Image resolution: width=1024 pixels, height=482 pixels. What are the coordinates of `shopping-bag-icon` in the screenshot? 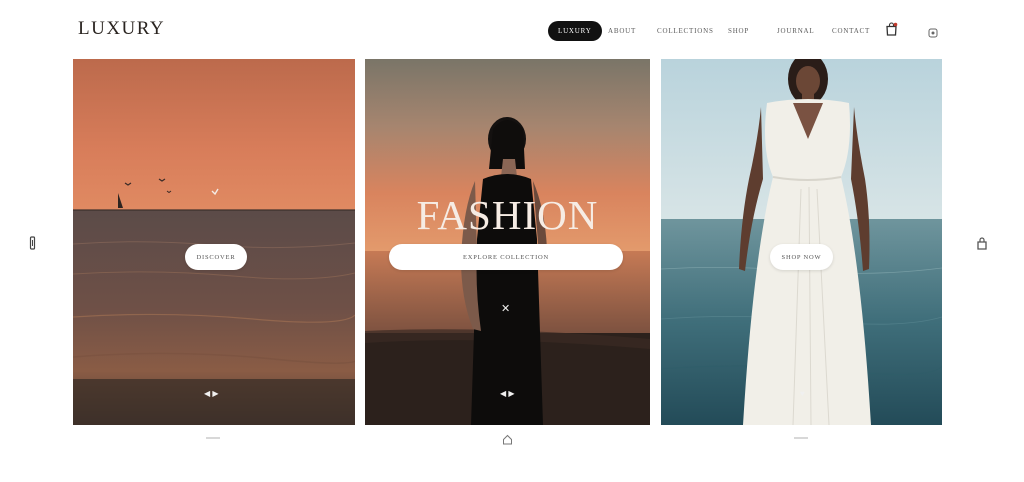 It's located at (891, 31).